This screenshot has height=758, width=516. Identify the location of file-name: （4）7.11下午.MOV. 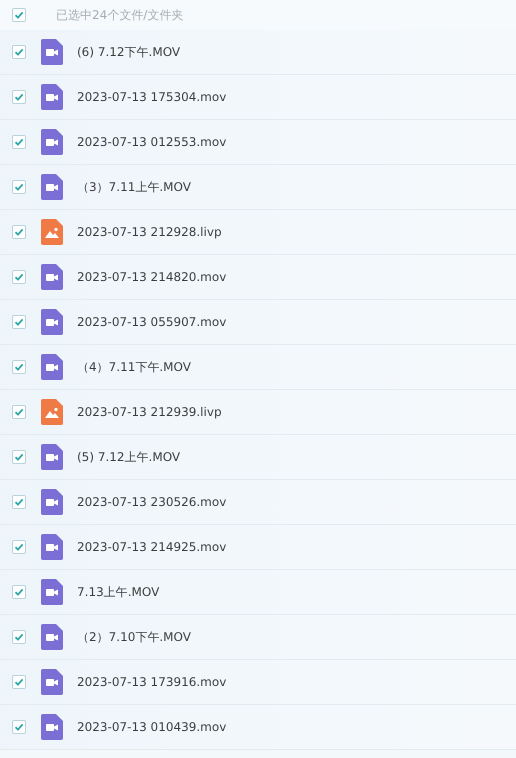
(134, 367).